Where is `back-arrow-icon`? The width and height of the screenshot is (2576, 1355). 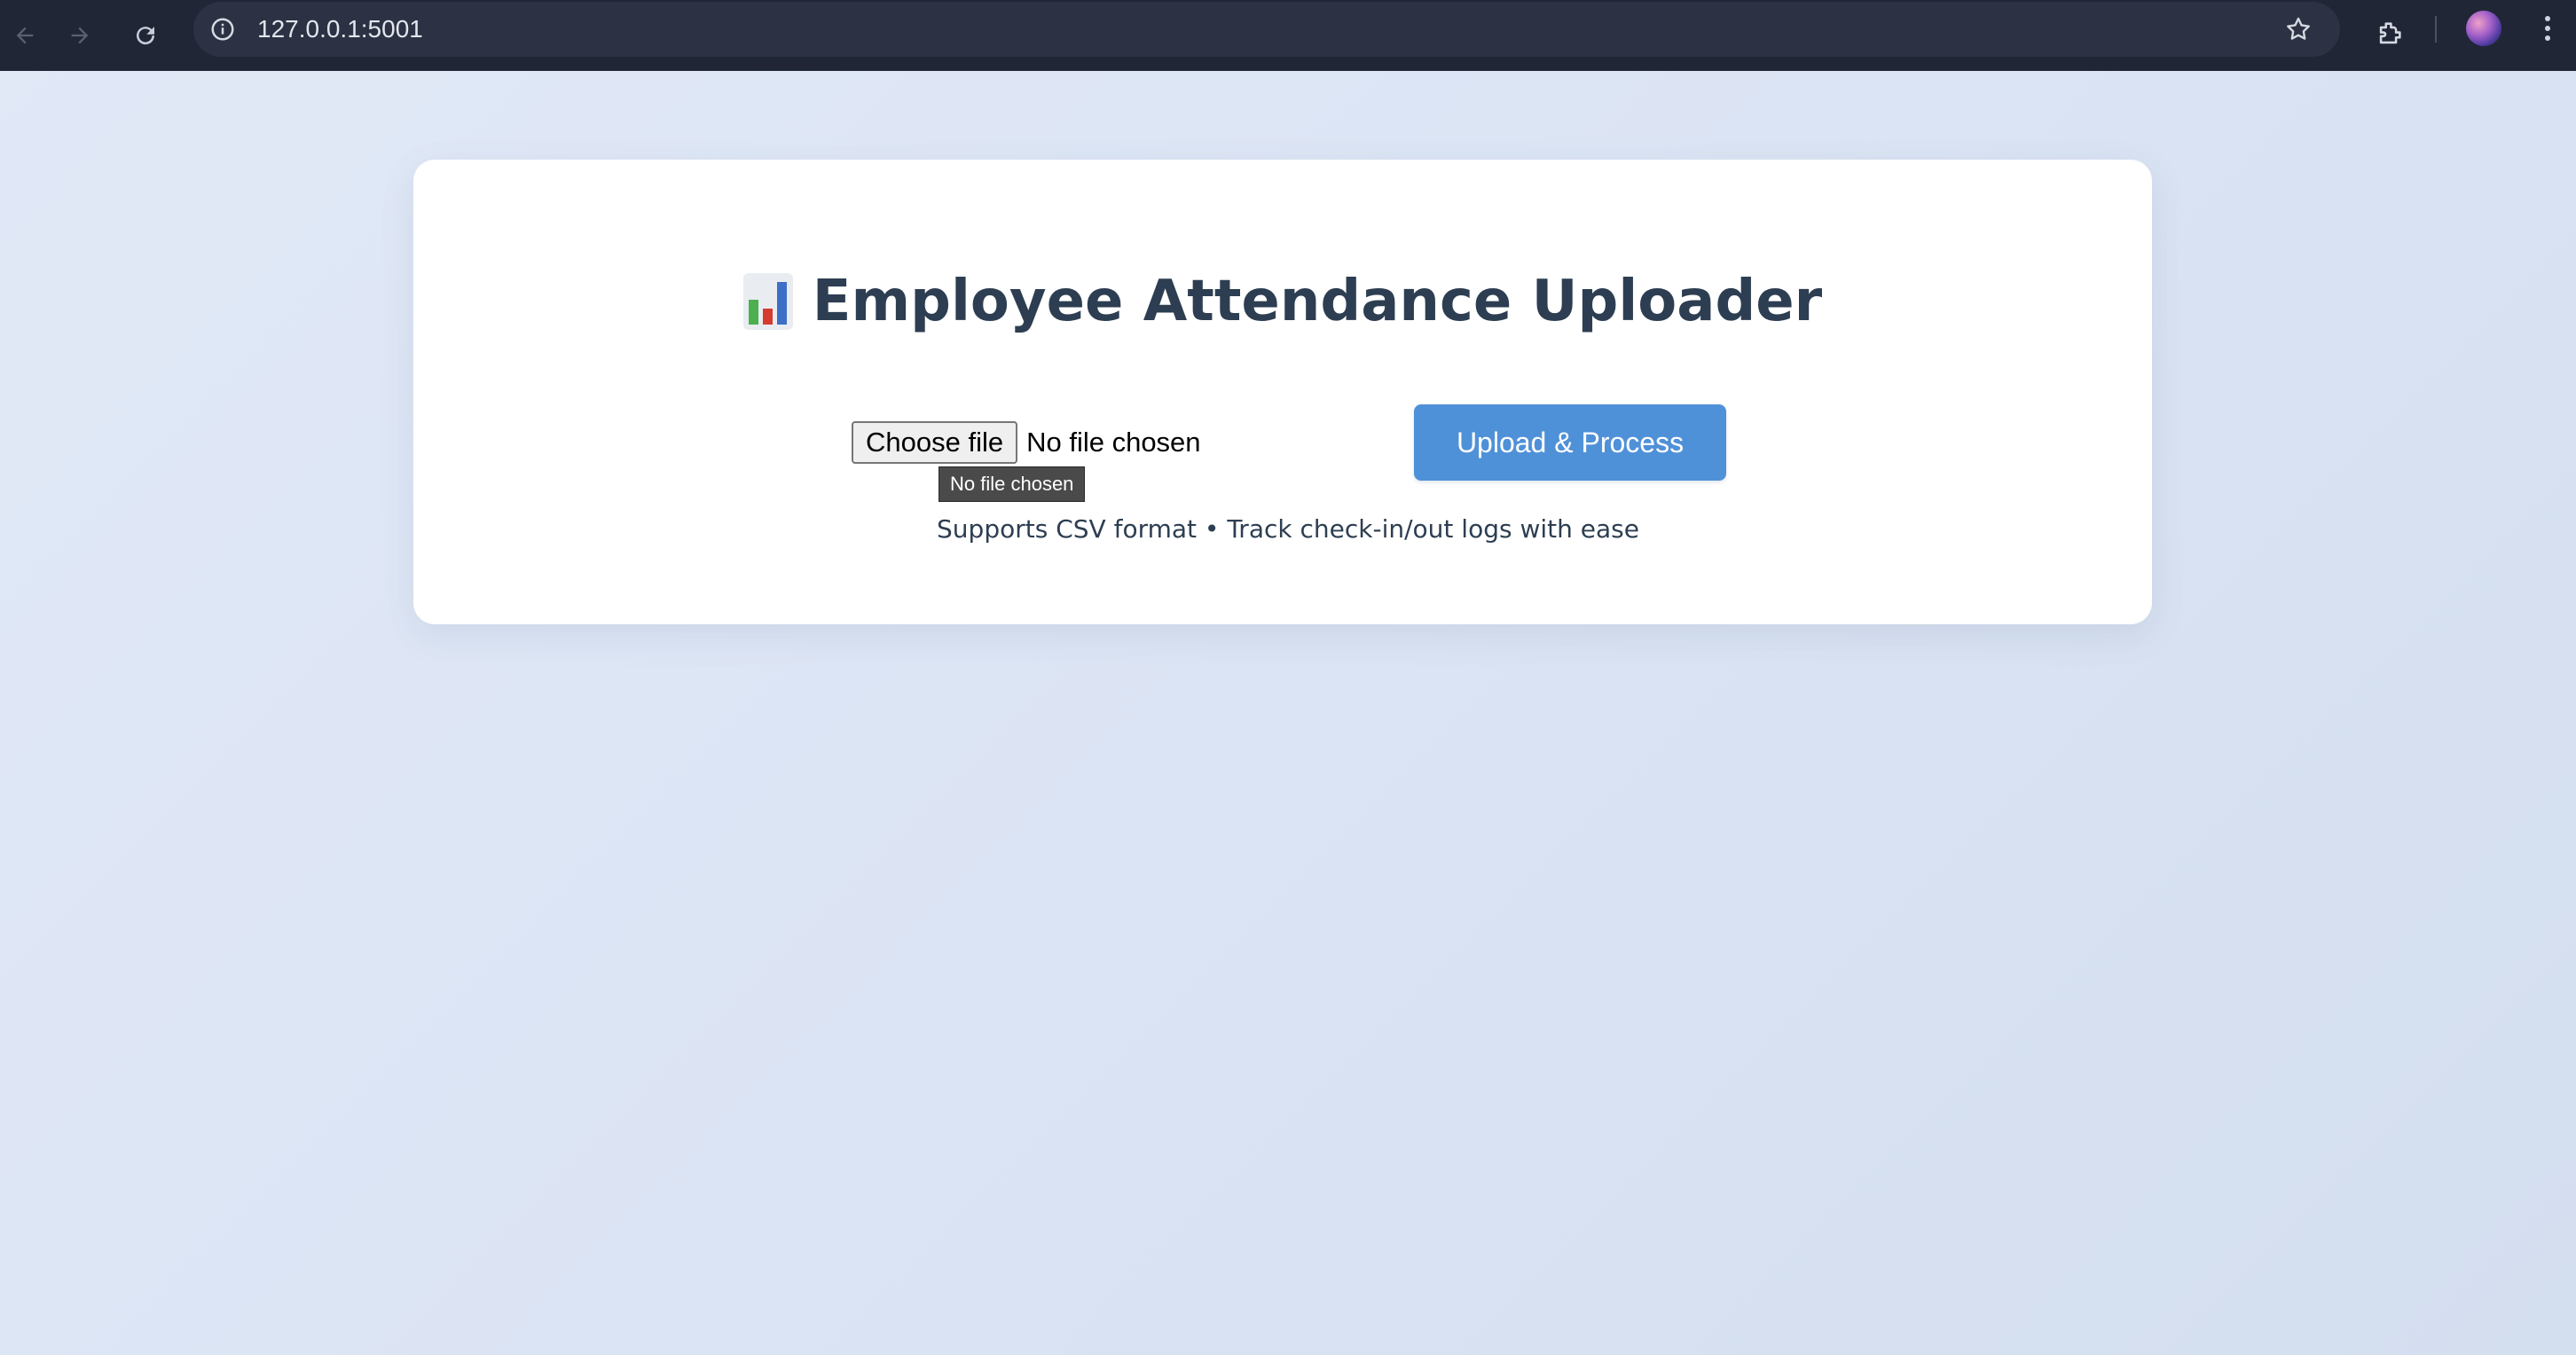 back-arrow-icon is located at coordinates (25, 36).